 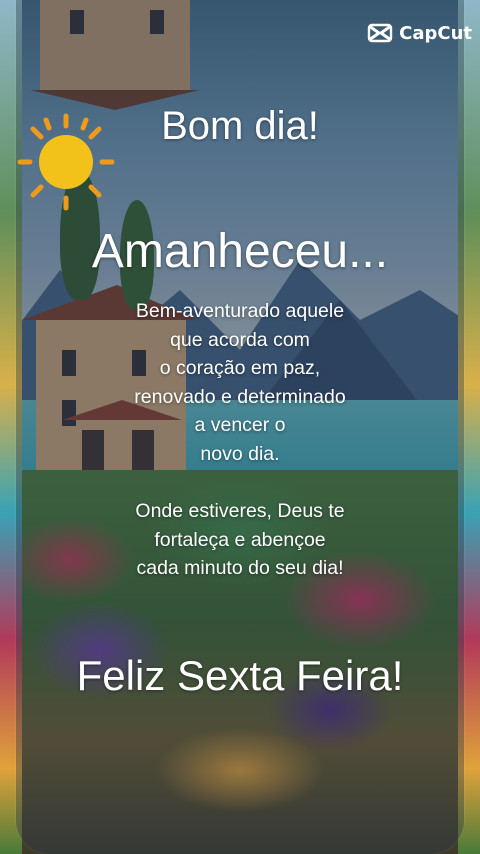 What do you see at coordinates (380, 33) in the screenshot?
I see `capcut-logo-icon` at bounding box center [380, 33].